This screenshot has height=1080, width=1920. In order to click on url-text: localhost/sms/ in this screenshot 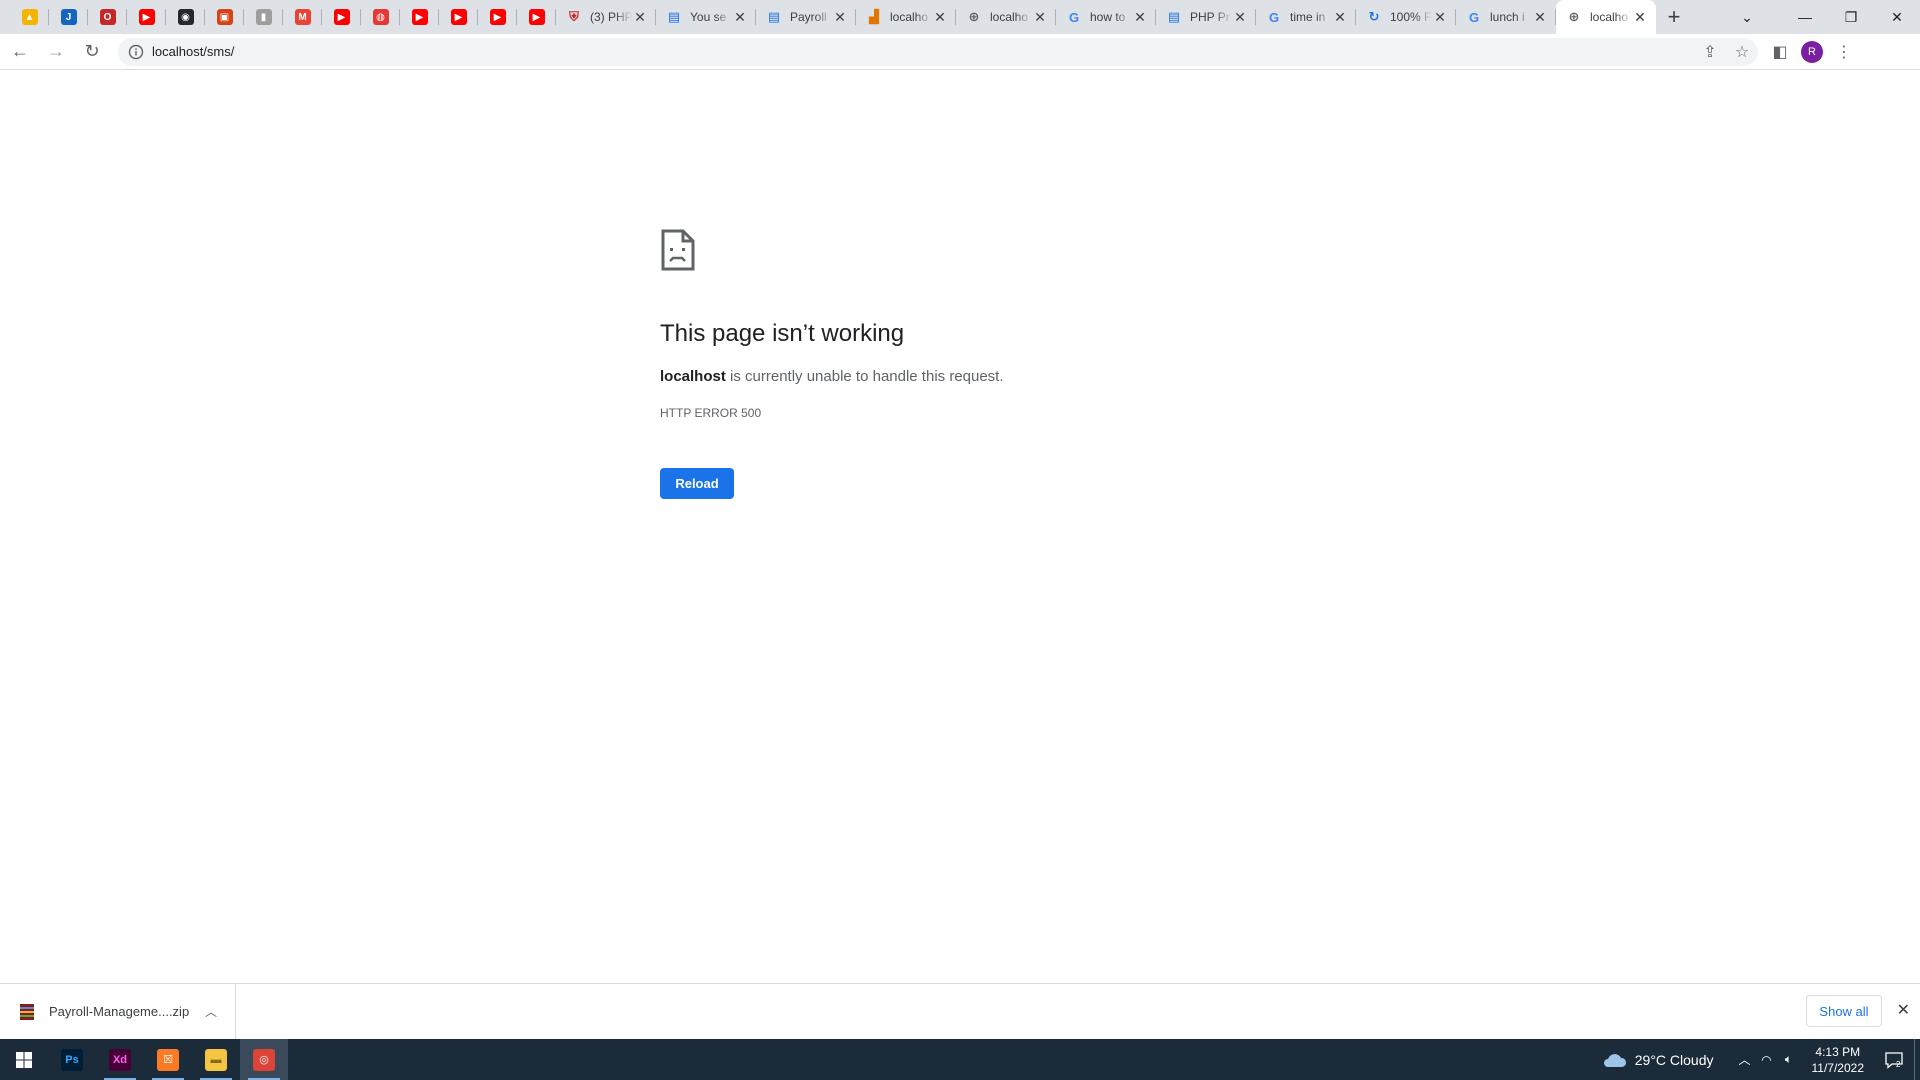, I will do `click(193, 51)`.